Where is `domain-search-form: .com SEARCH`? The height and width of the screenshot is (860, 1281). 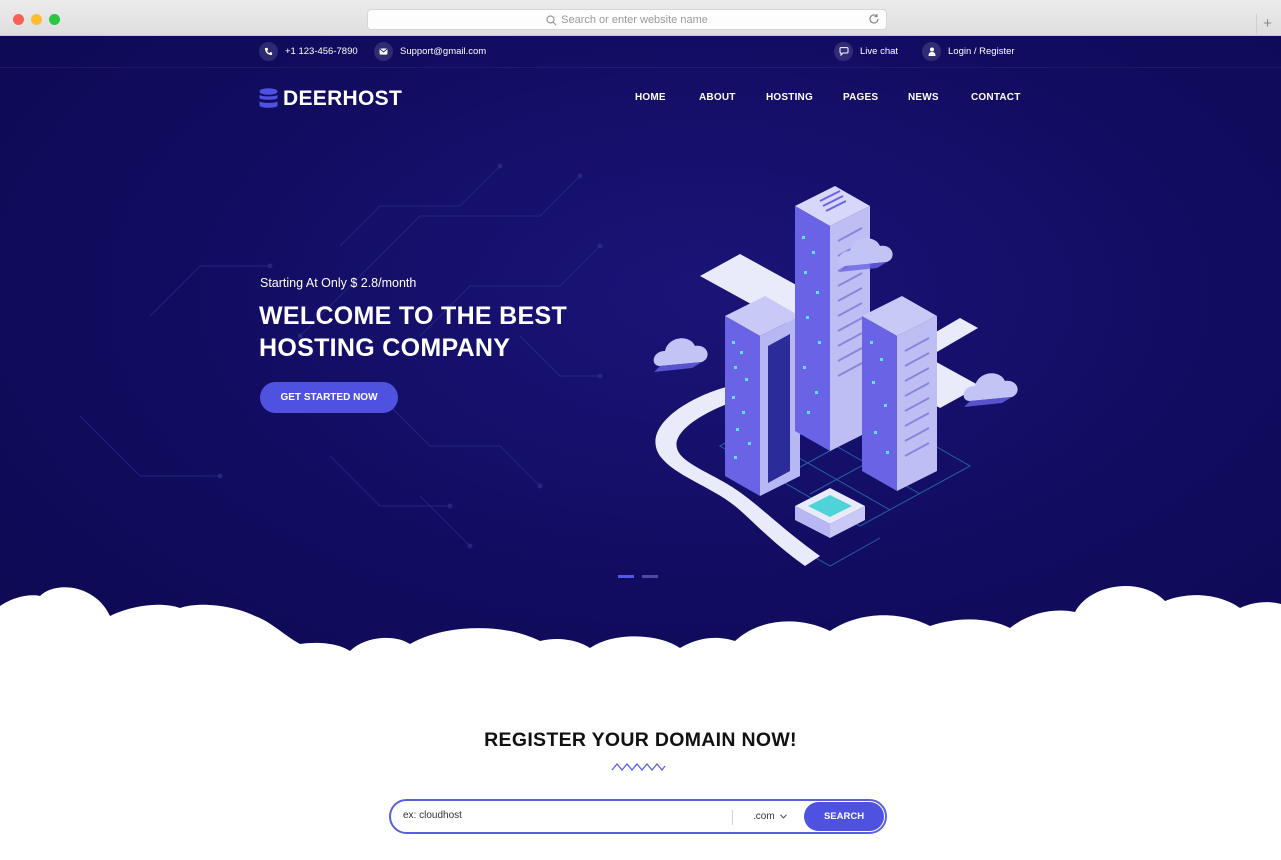 domain-search-form: .com SEARCH is located at coordinates (638, 816).